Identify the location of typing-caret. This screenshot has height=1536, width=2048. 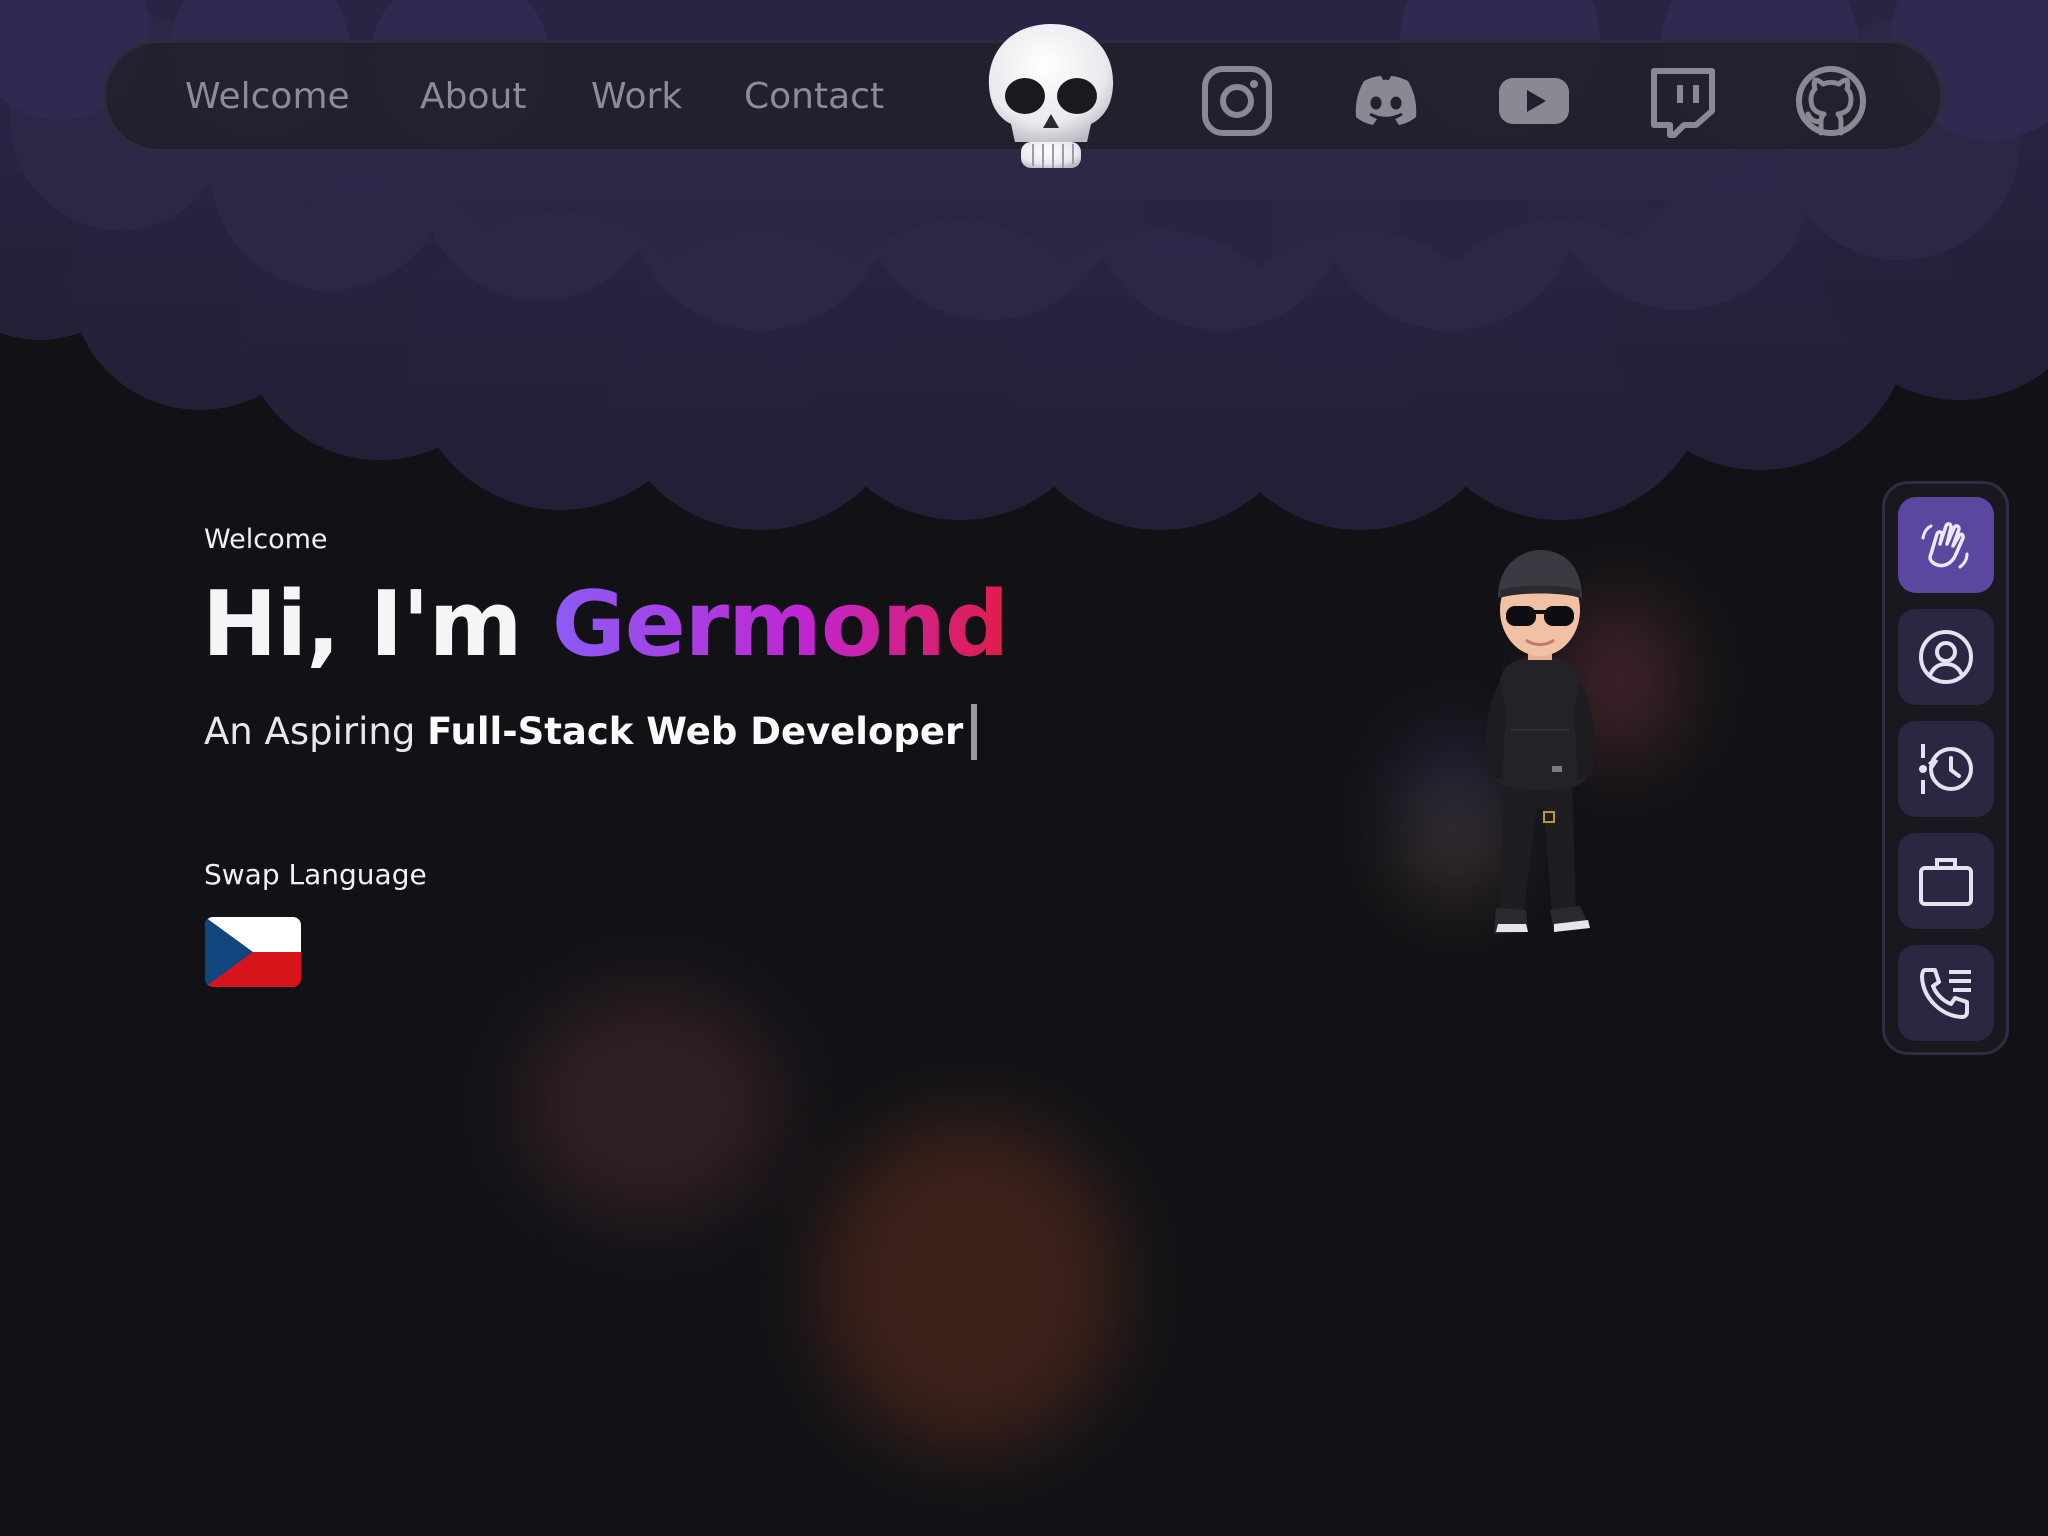
(974, 732).